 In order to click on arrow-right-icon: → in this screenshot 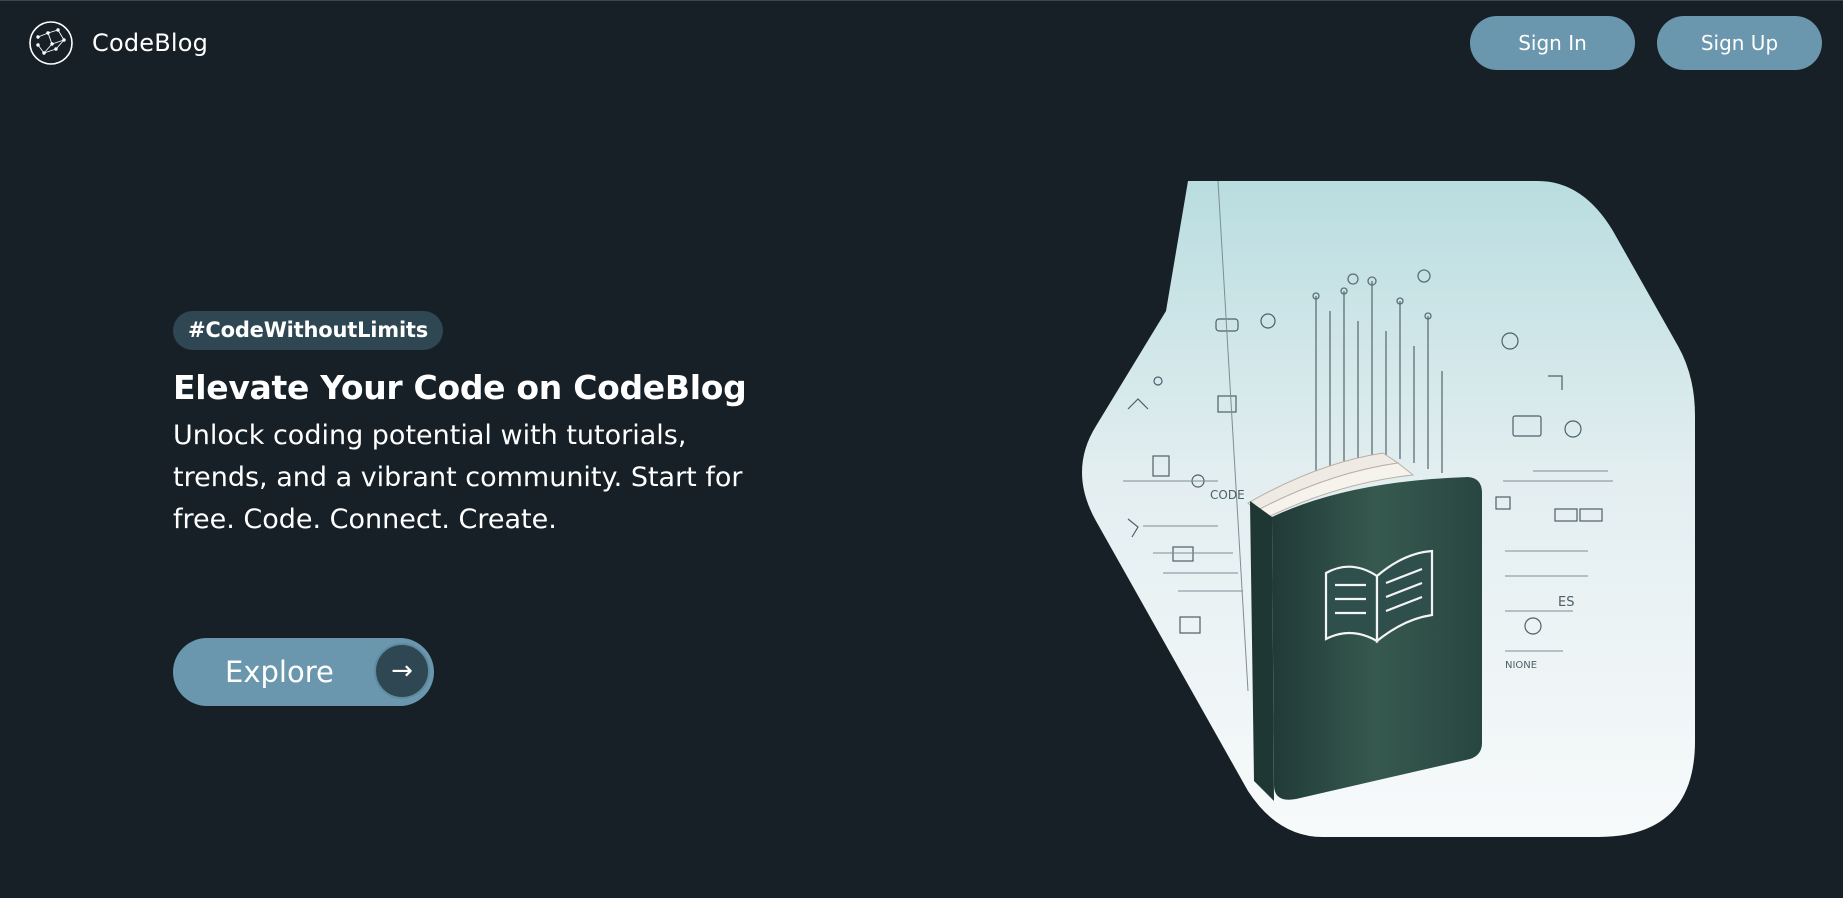, I will do `click(402, 671)`.